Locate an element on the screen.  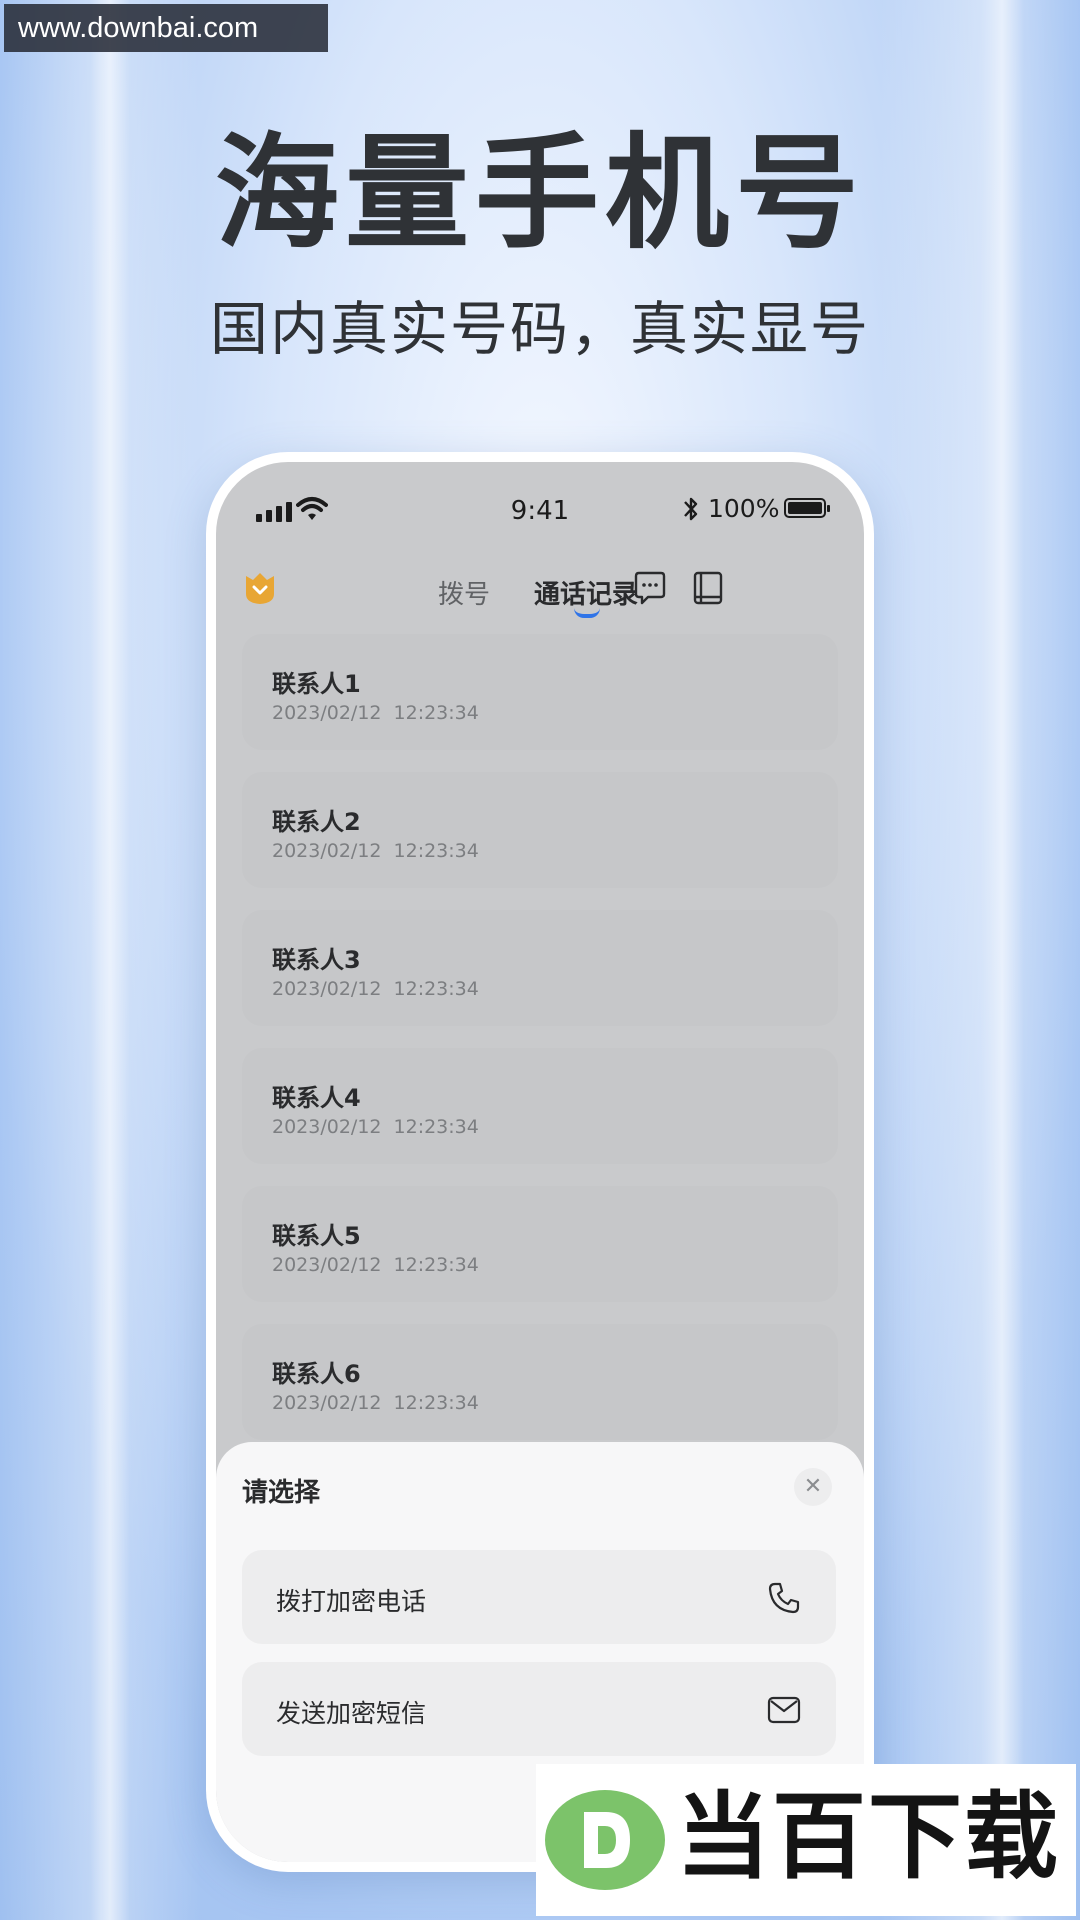
mail-icon is located at coordinates (784, 1710).